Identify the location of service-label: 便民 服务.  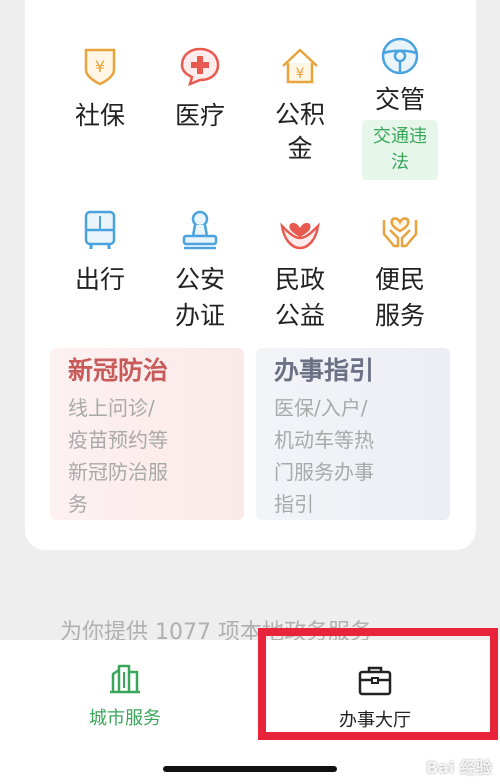
(399, 297).